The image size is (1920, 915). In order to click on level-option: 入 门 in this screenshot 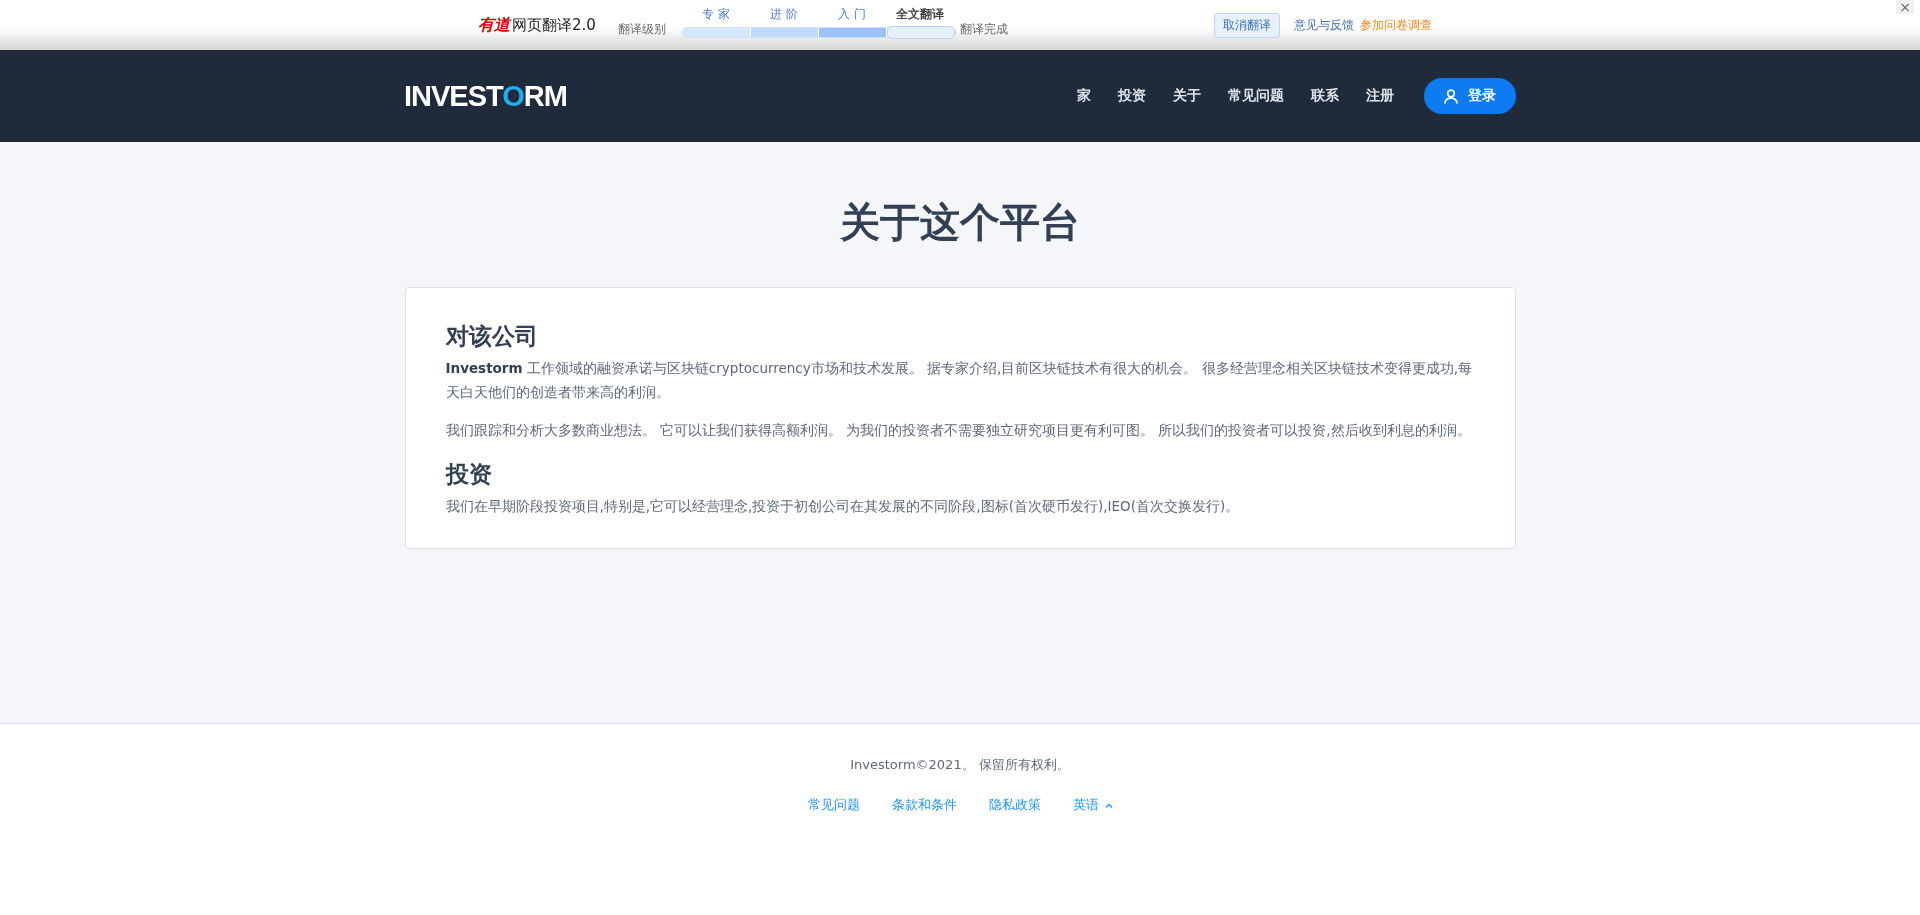, I will do `click(851, 14)`.